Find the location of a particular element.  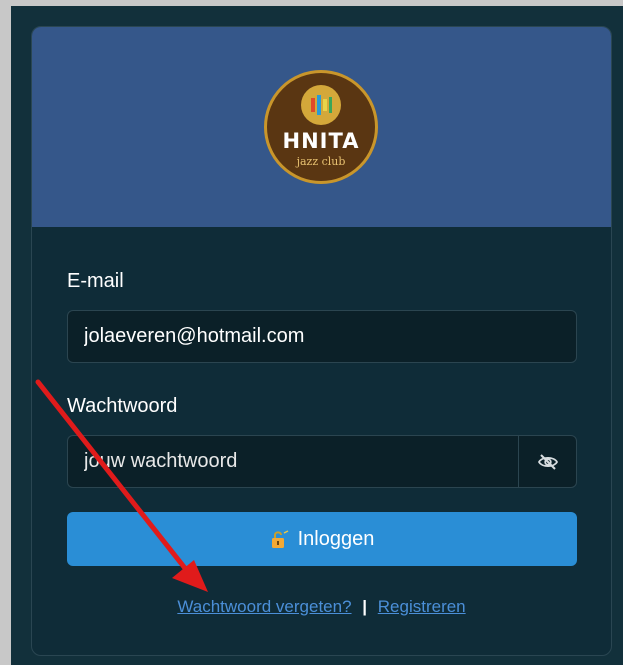

eye-slash-icon is located at coordinates (547, 461).